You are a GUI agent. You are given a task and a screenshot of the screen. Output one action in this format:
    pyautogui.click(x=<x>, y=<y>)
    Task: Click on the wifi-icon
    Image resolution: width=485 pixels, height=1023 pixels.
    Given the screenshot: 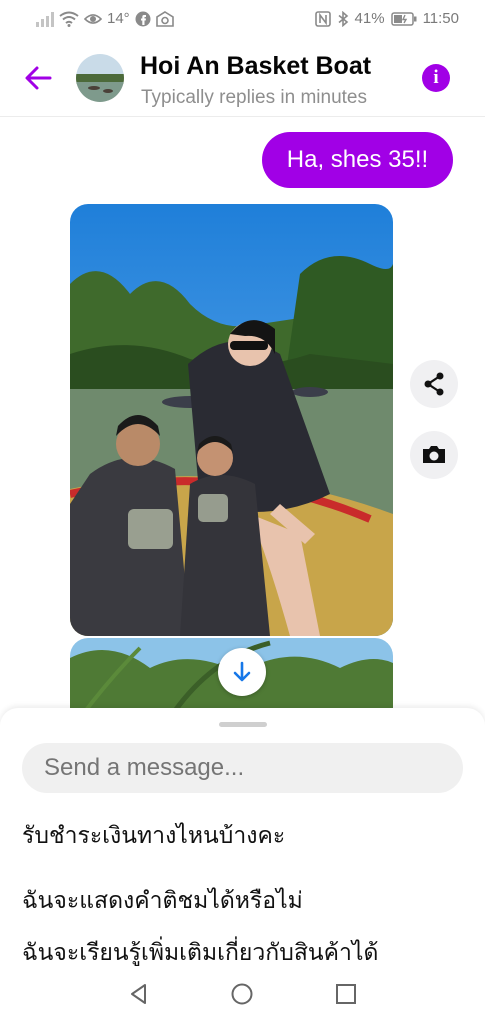 What is the action you would take?
    pyautogui.click(x=69, y=19)
    